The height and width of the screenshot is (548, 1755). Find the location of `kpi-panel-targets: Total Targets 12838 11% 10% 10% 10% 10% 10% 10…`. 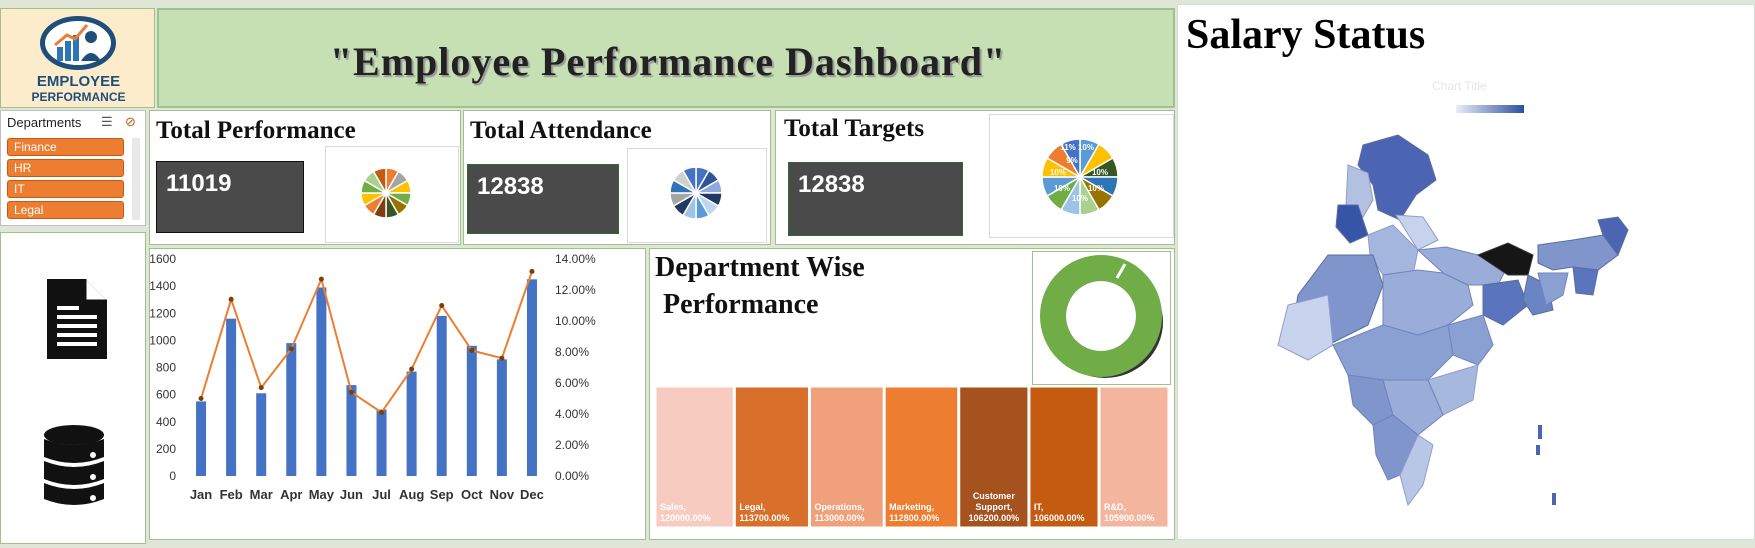

kpi-panel-targets: Total Targets 12838 11% 10% 10% 10% 10% 10% 10… is located at coordinates (975, 177).